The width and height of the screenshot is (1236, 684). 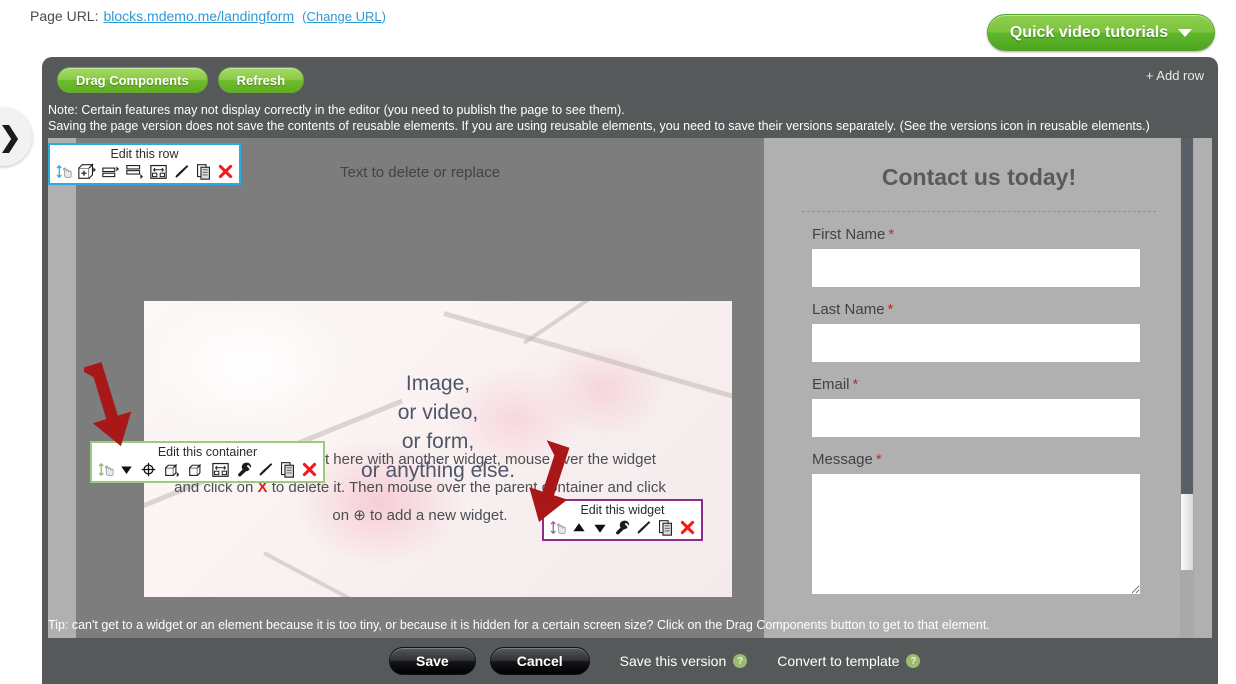 I want to click on edit-row-icon-row, so click(x=144, y=171).